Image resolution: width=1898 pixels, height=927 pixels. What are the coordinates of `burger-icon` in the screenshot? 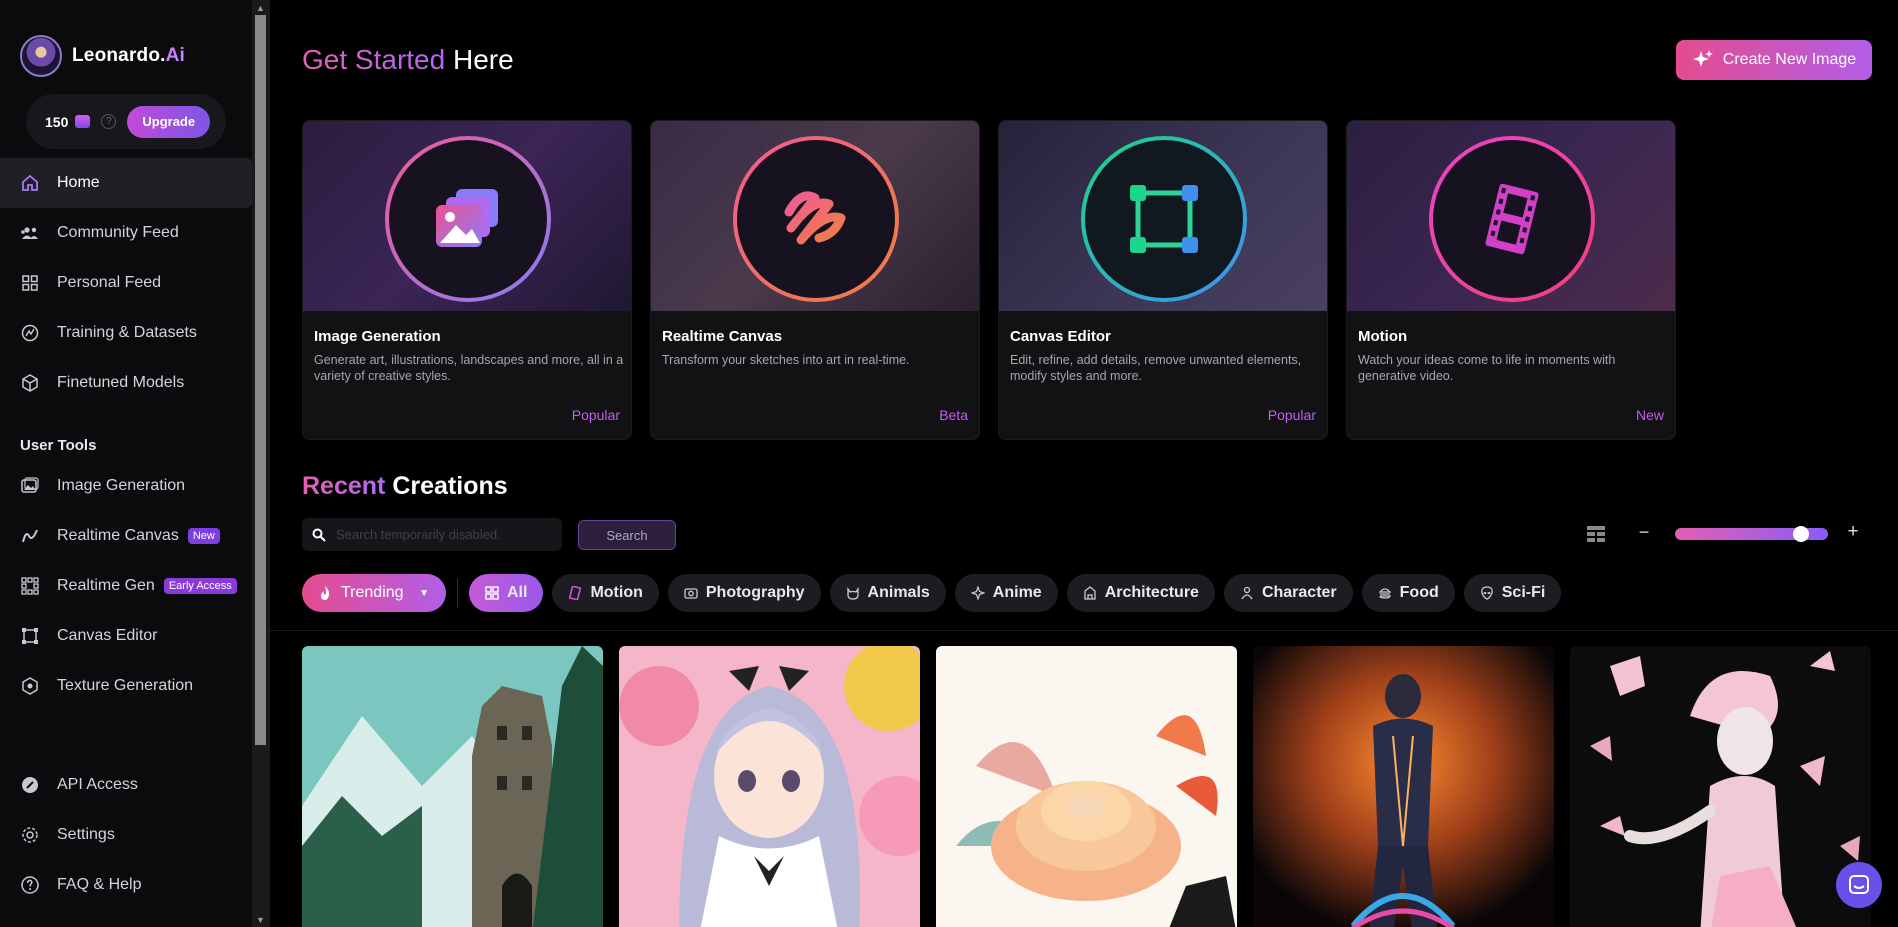 It's located at (1385, 593).